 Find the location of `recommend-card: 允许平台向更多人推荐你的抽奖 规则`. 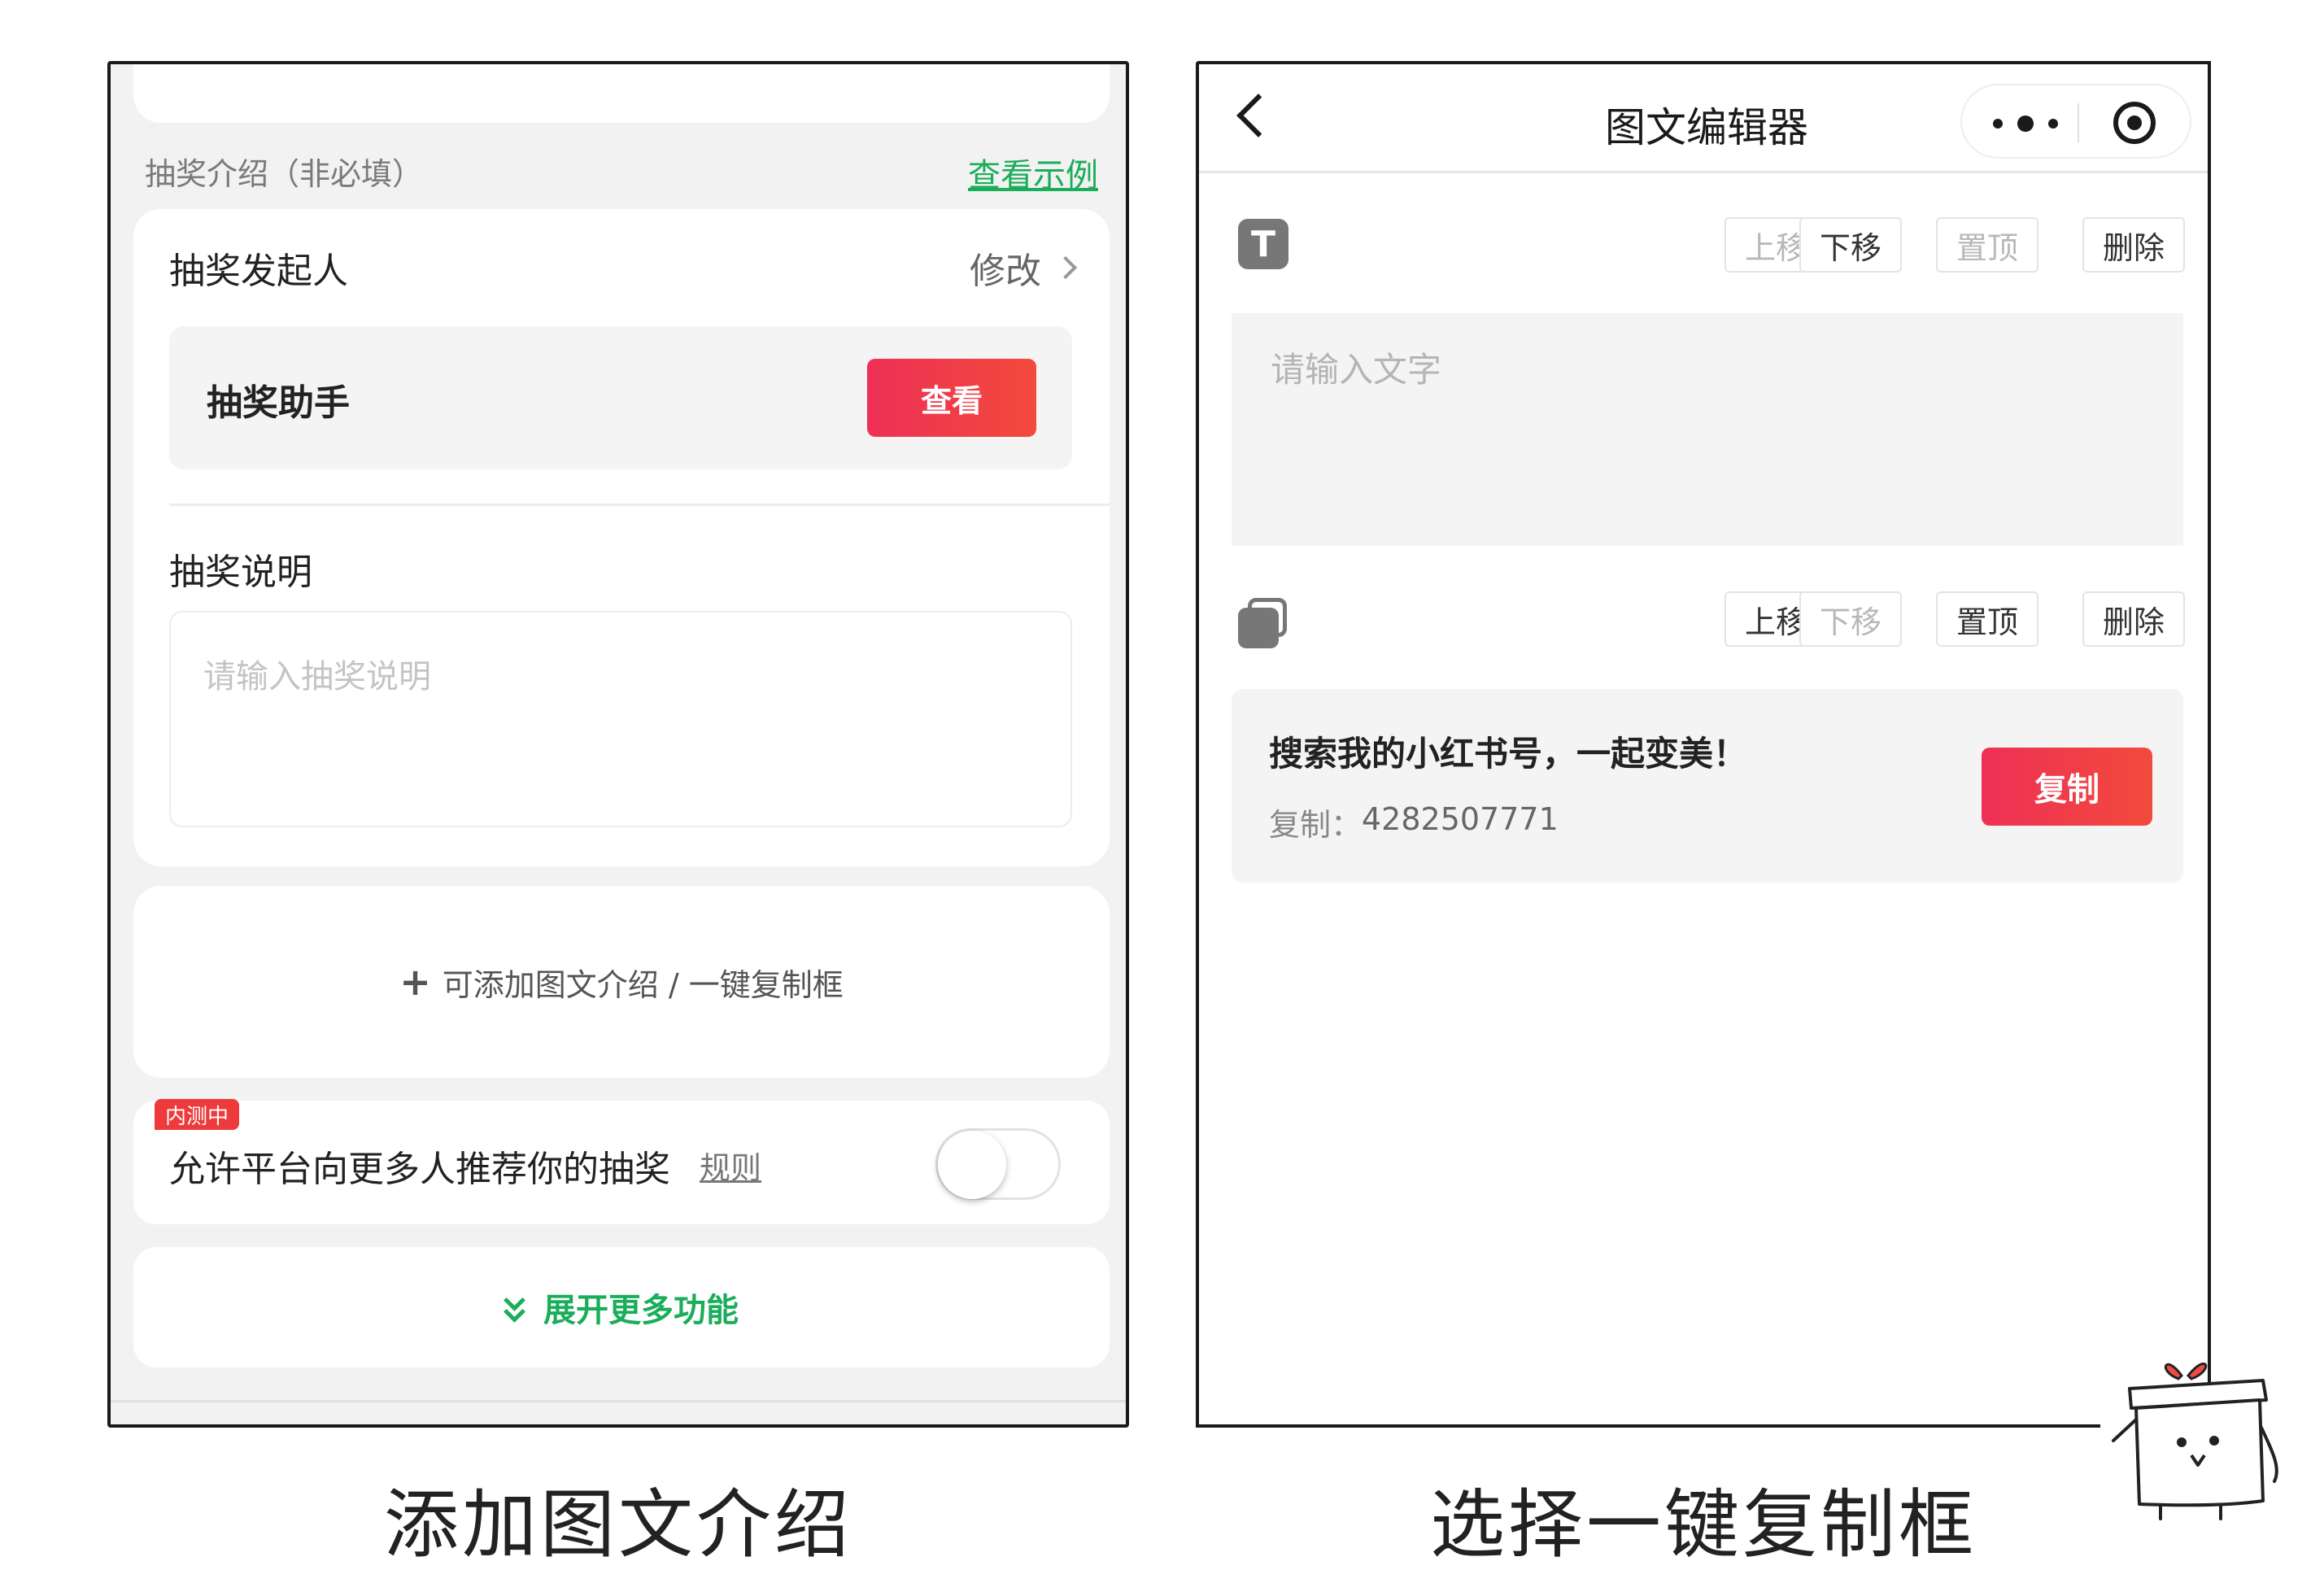

recommend-card: 允许平台向更多人推荐你的抽奖 规则 is located at coordinates (621, 1162).